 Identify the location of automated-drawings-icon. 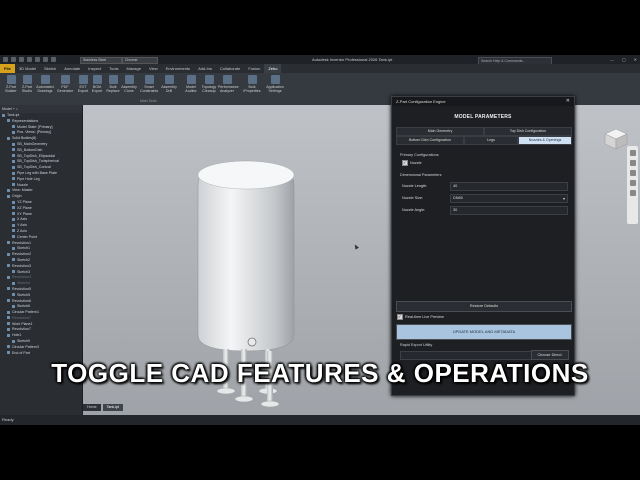
(45, 79).